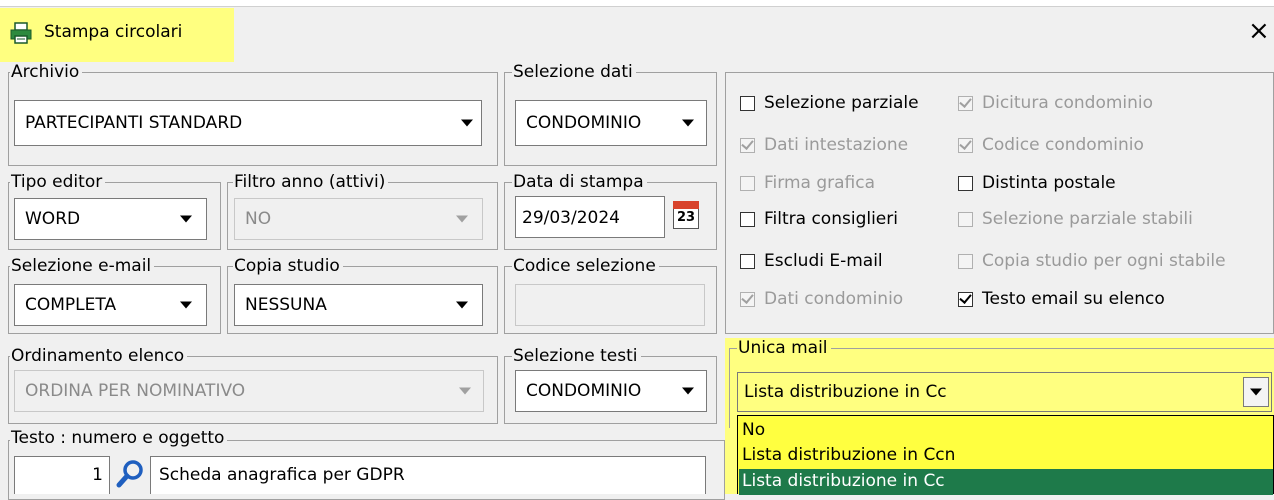 This screenshot has width=1274, height=500. Describe the element at coordinates (110, 219) in the screenshot. I see `tipo-editor-select: WORD` at that location.